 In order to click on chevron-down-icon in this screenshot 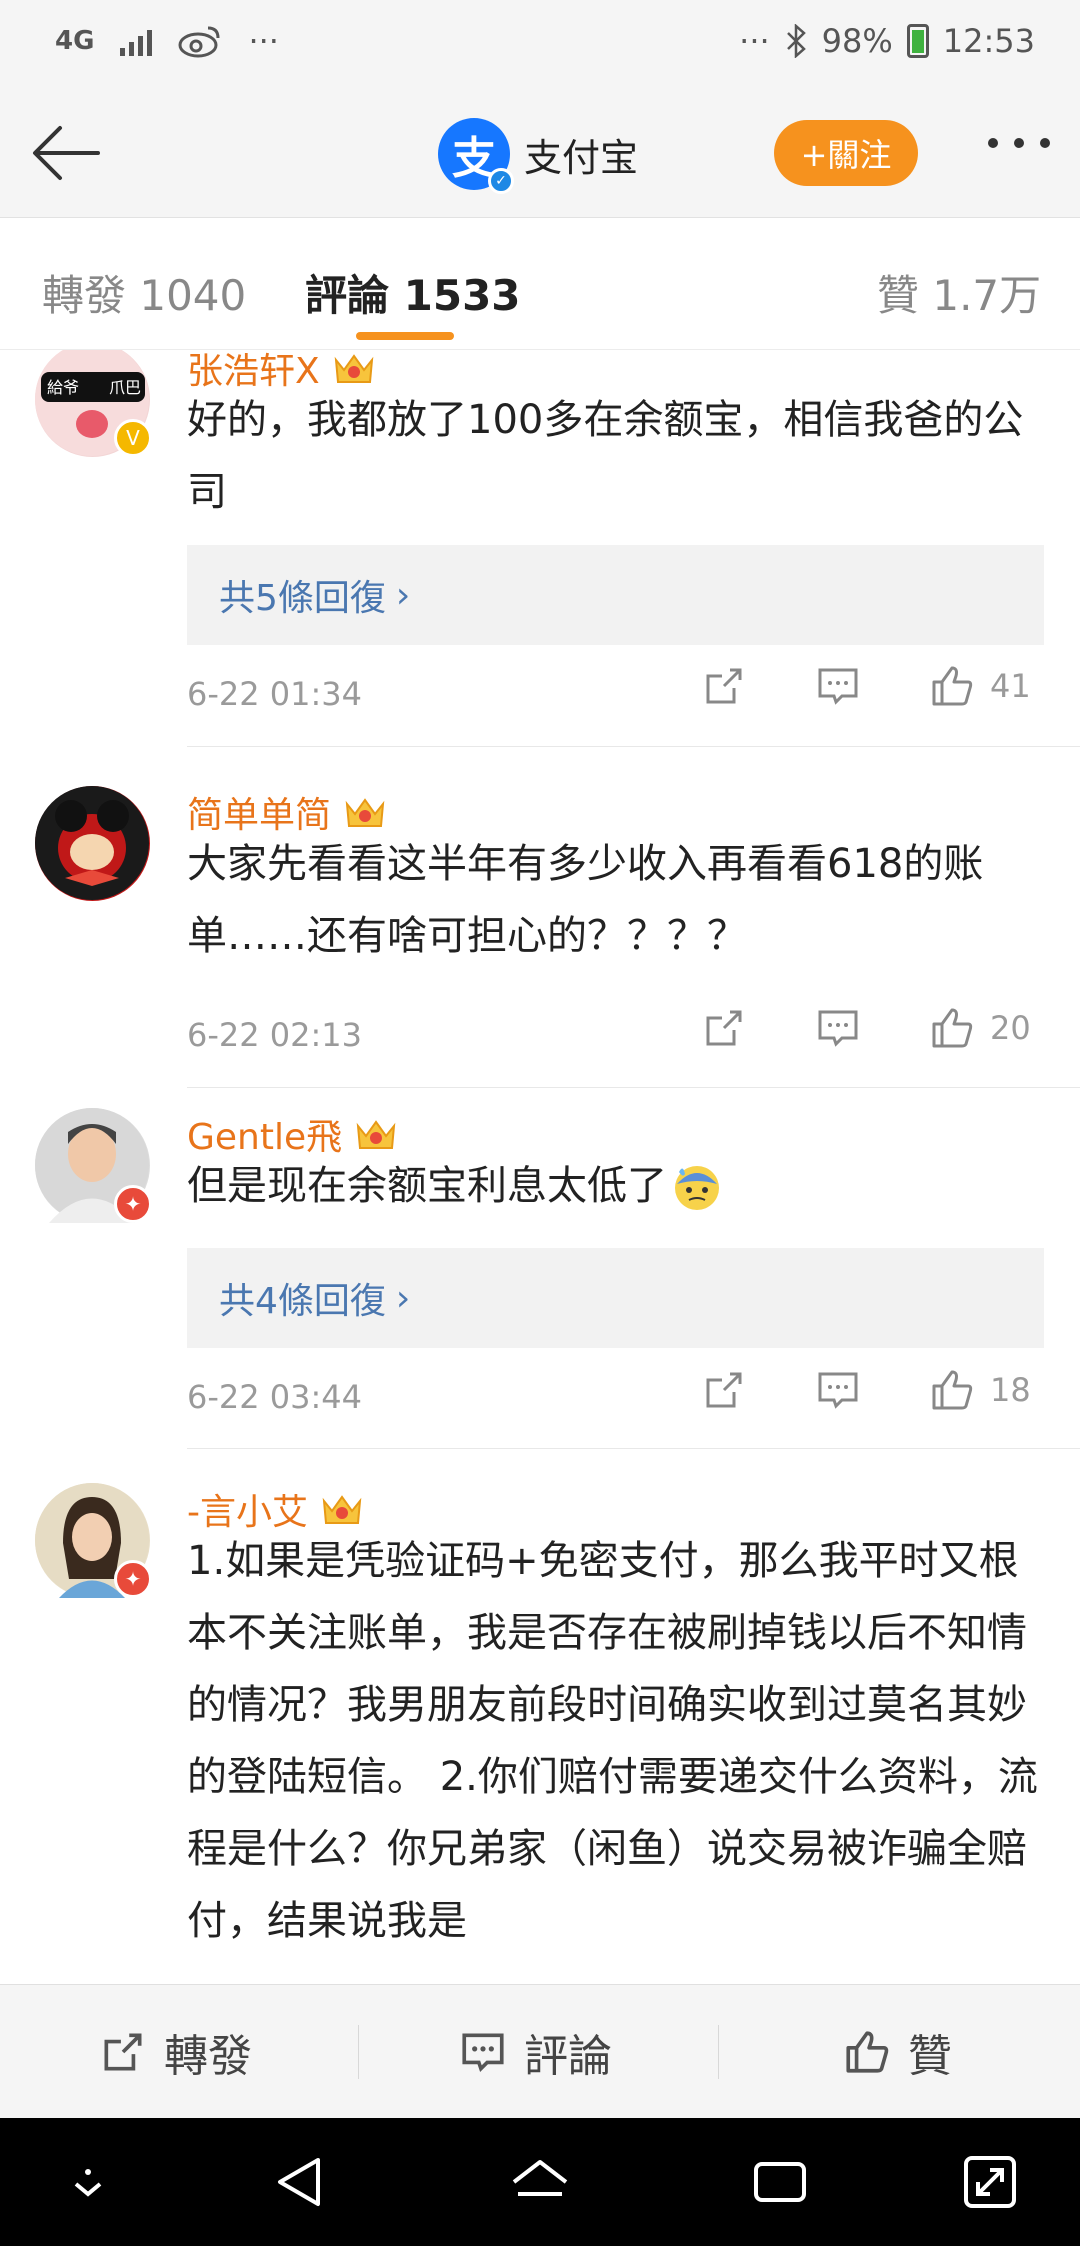, I will do `click(88, 2182)`.